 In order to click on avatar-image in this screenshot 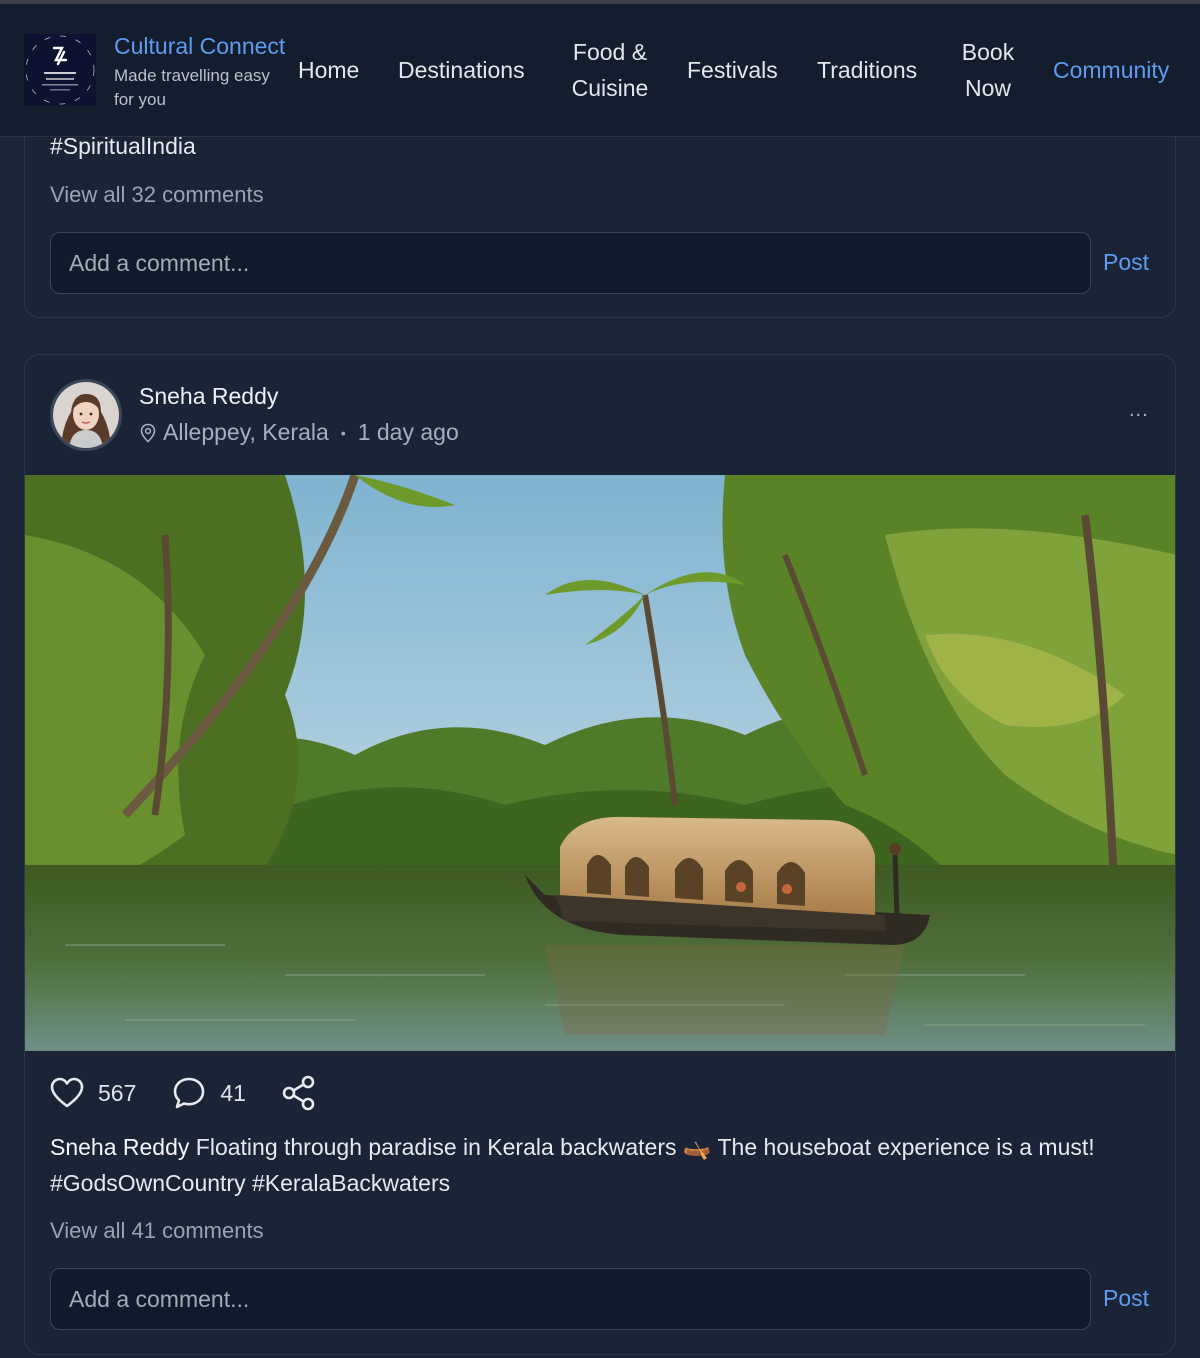, I will do `click(86, 415)`.